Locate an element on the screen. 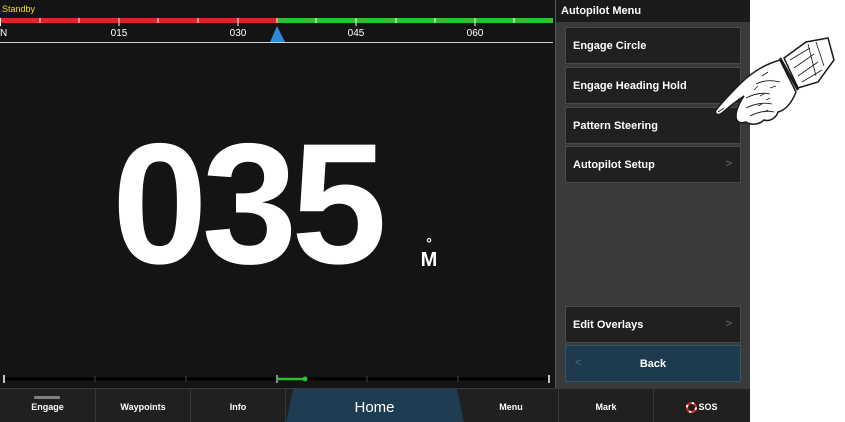 This screenshot has height=422, width=845. back-button: < Back is located at coordinates (653, 363).